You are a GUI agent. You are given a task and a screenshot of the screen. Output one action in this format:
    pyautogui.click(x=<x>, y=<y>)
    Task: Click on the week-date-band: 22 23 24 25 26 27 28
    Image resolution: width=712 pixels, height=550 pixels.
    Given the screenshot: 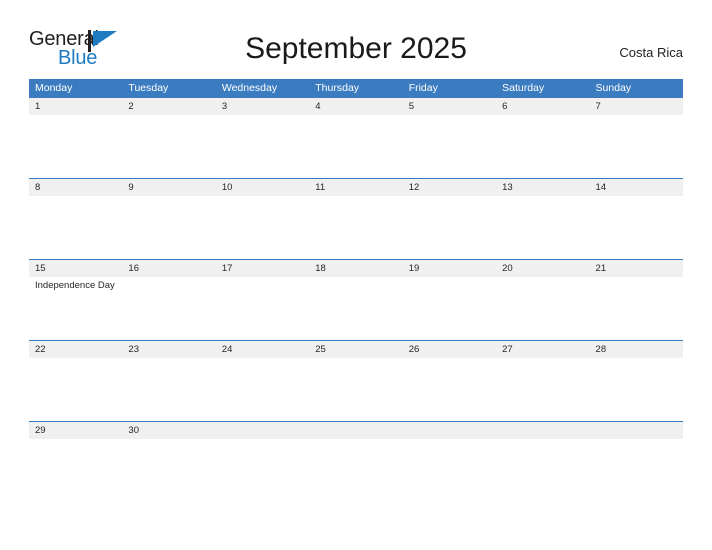 What is the action you would take?
    pyautogui.click(x=356, y=349)
    